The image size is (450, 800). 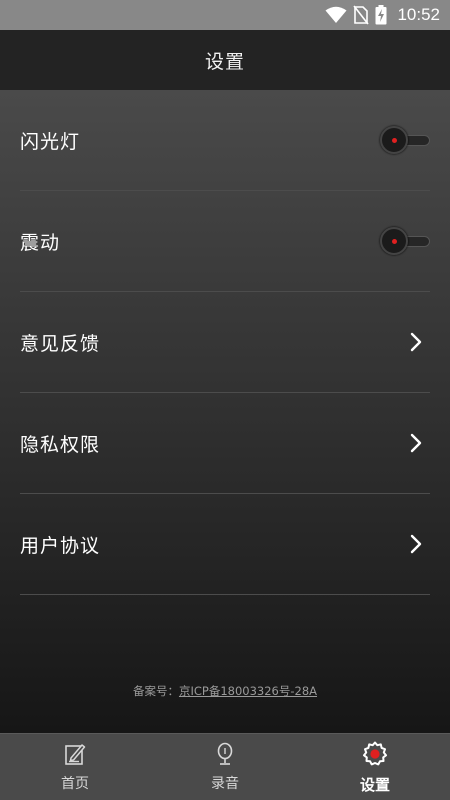 What do you see at coordinates (225, 544) in the screenshot?
I see `settings-row-user-agreement: 用户协议` at bounding box center [225, 544].